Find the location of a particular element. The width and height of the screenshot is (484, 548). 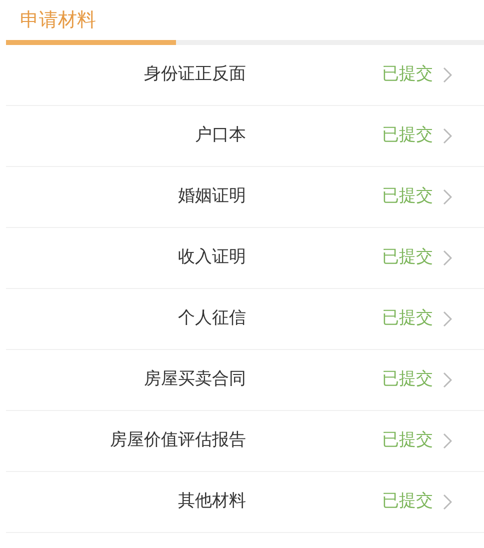

material-row: 其他材料 已提交 is located at coordinates (245, 502).